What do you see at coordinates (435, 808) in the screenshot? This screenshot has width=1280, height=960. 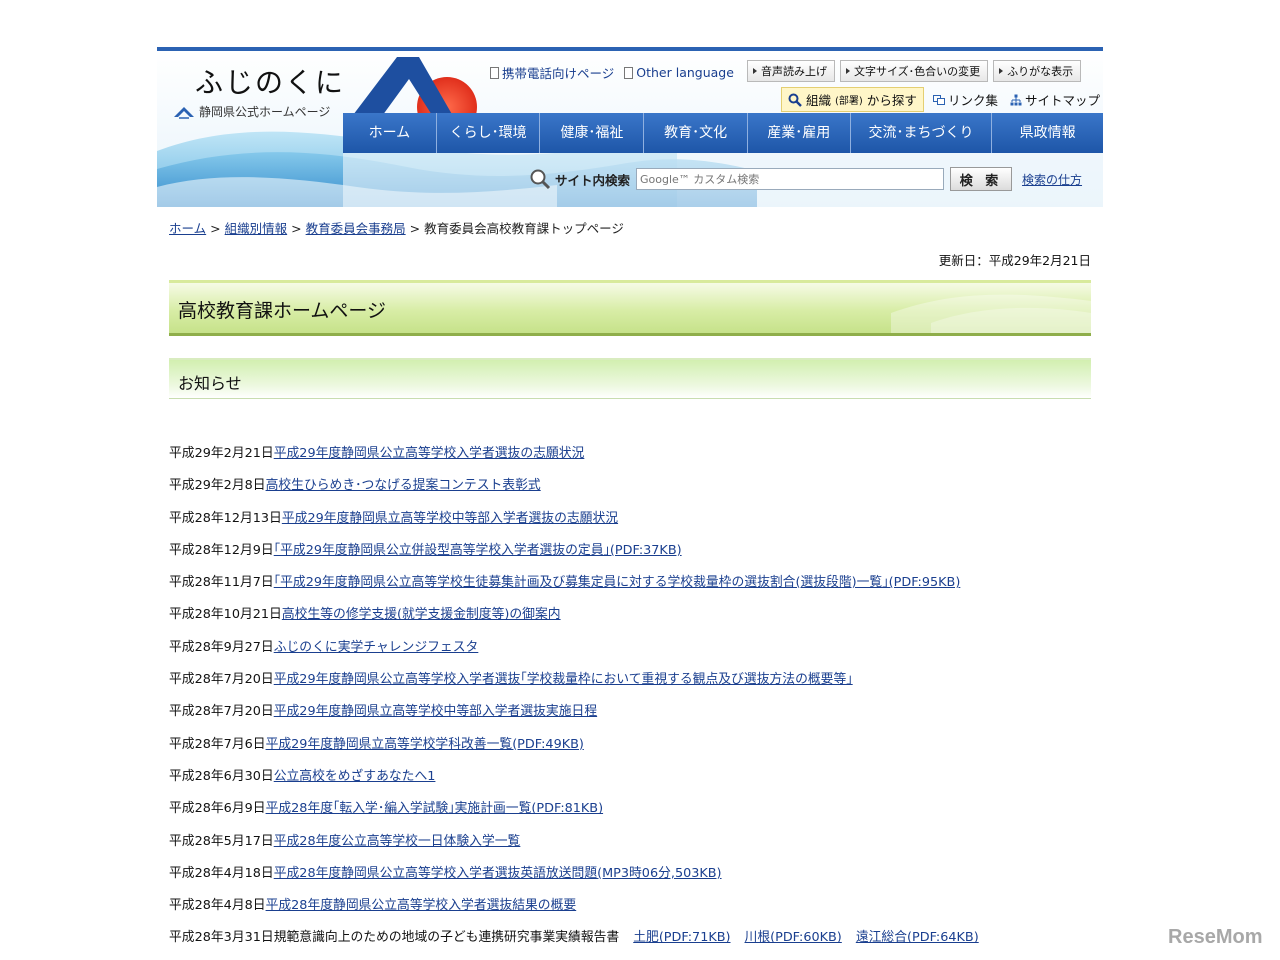 I see `news-link: 平成28年度｢転入学･編入学試験｣実施計画一覧(PDF:81KB)` at bounding box center [435, 808].